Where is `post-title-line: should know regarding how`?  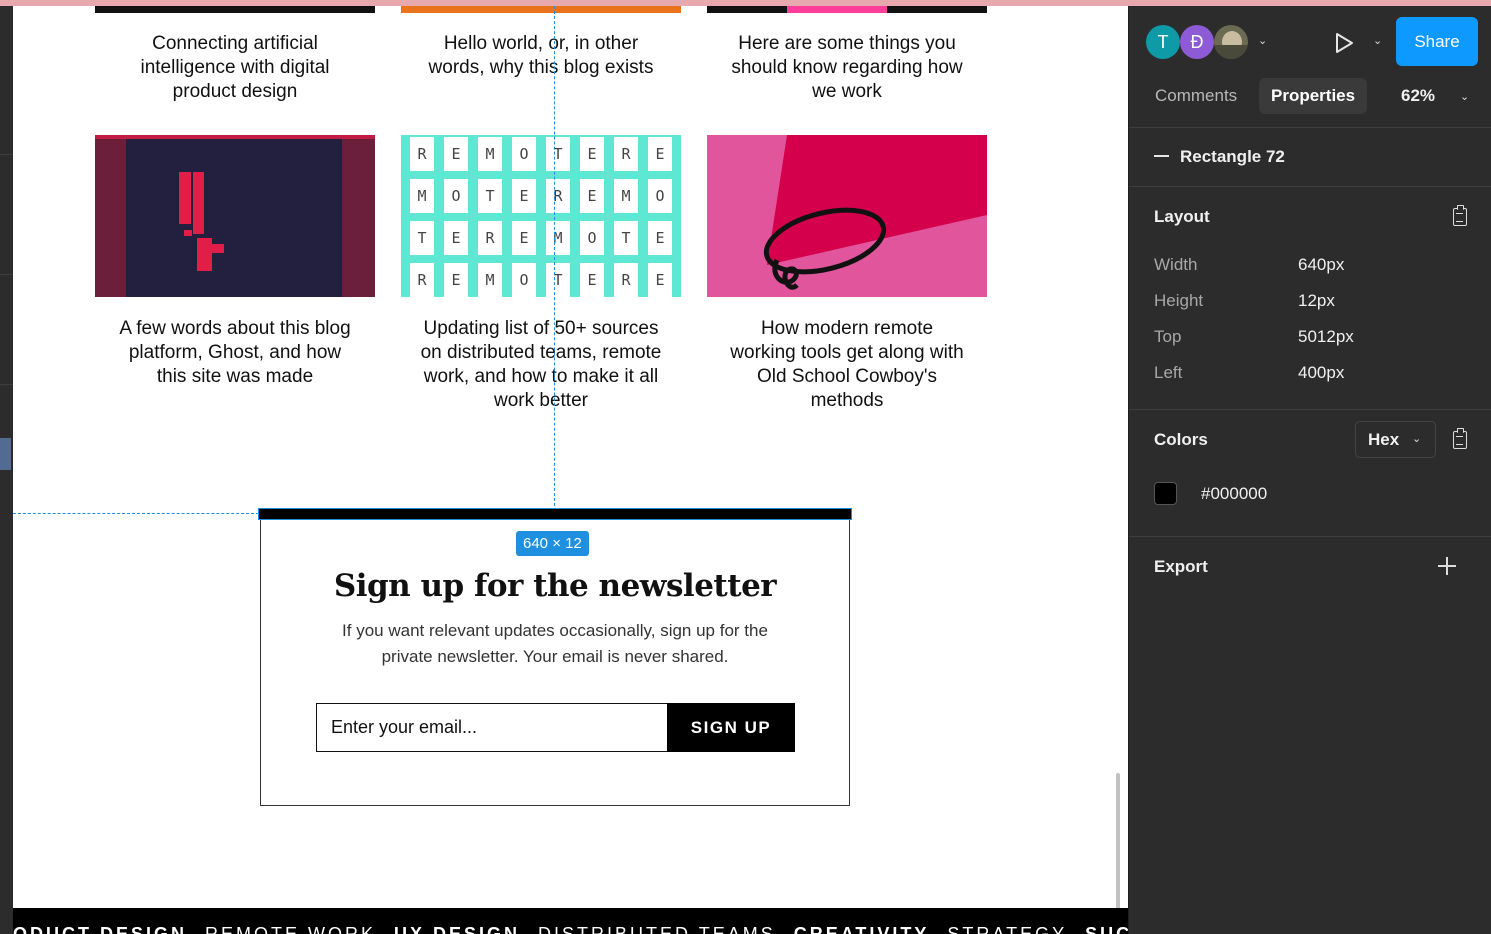
post-title-line: should know regarding how is located at coordinates (847, 67).